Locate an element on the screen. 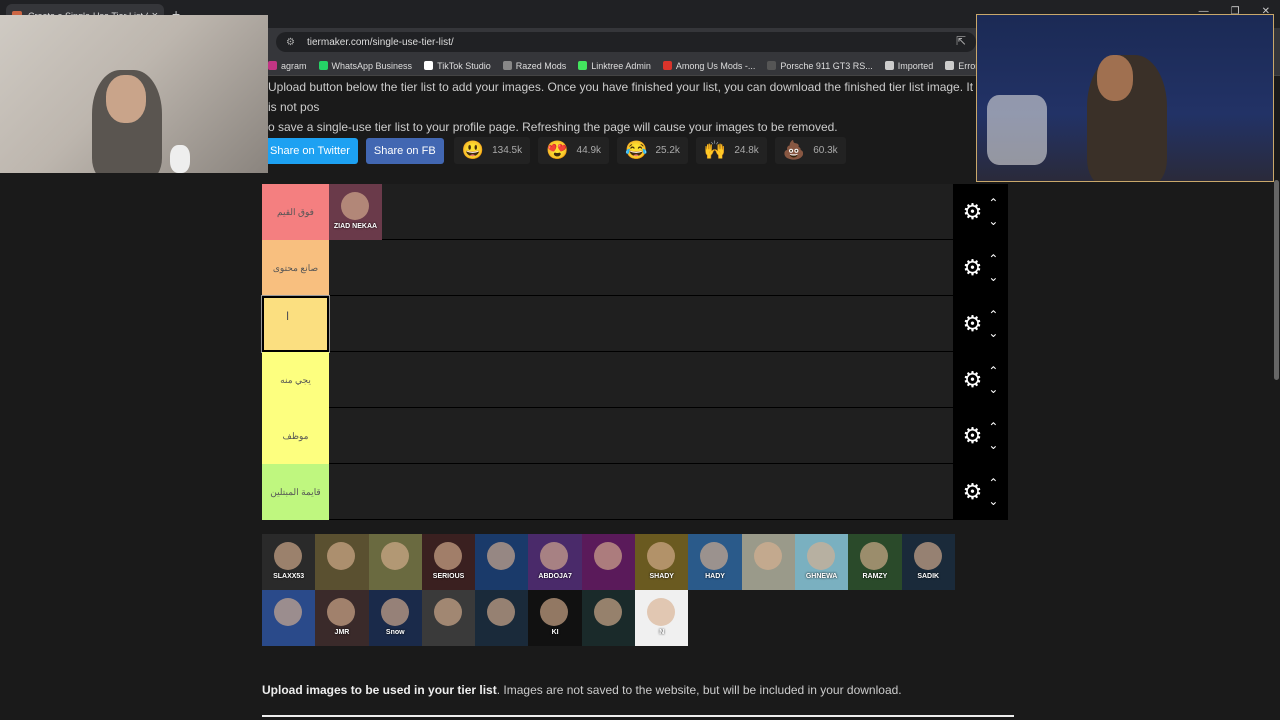  tier-image: Snow is located at coordinates (395, 618).